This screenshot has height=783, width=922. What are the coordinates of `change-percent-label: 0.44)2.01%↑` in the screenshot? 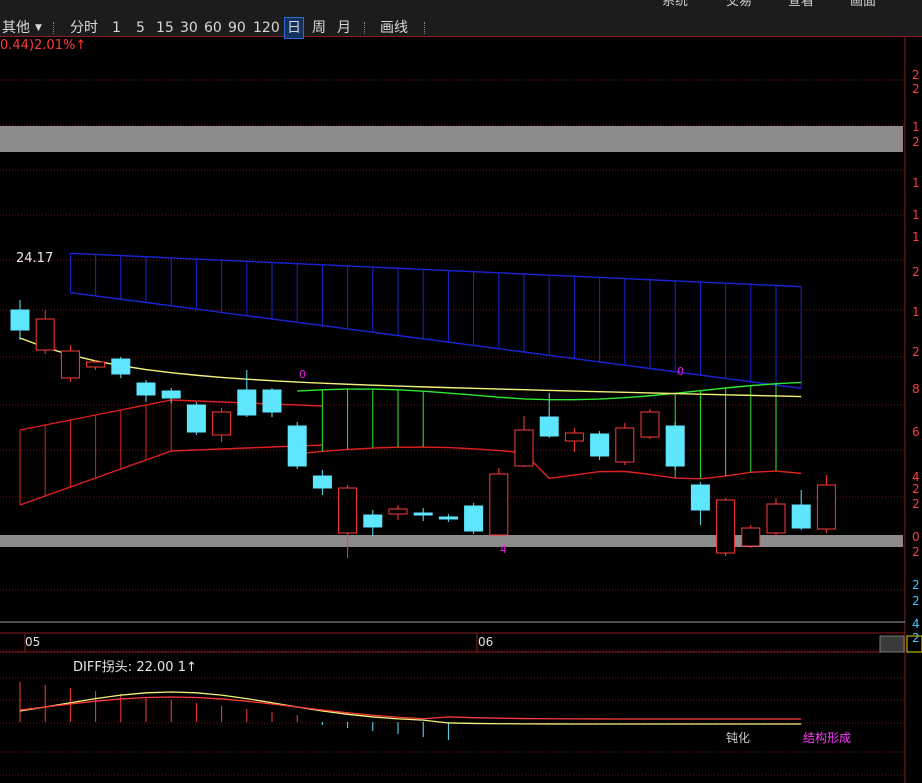 It's located at (43, 45).